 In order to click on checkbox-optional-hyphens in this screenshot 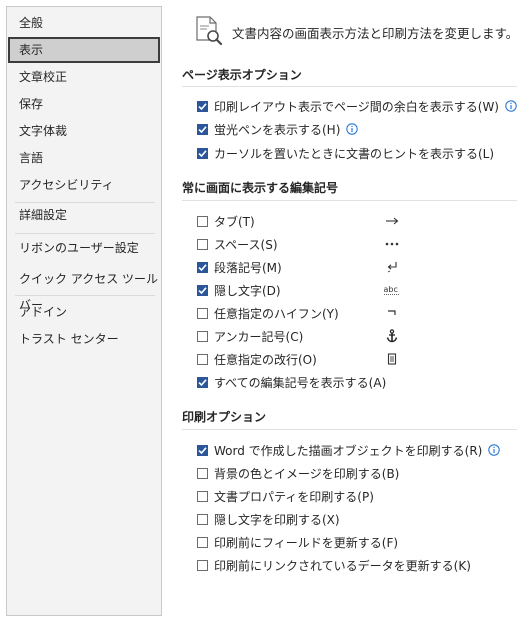, I will do `click(202, 313)`.